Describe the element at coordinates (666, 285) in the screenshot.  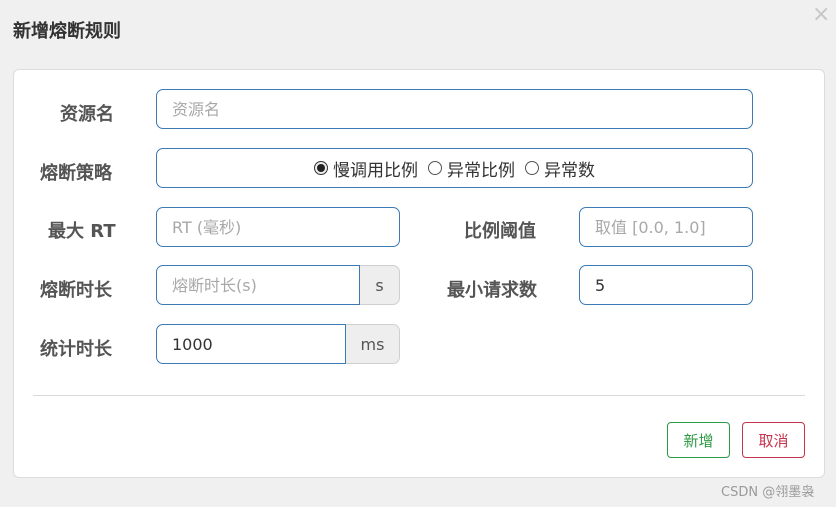
I see `min-requests-input` at that location.